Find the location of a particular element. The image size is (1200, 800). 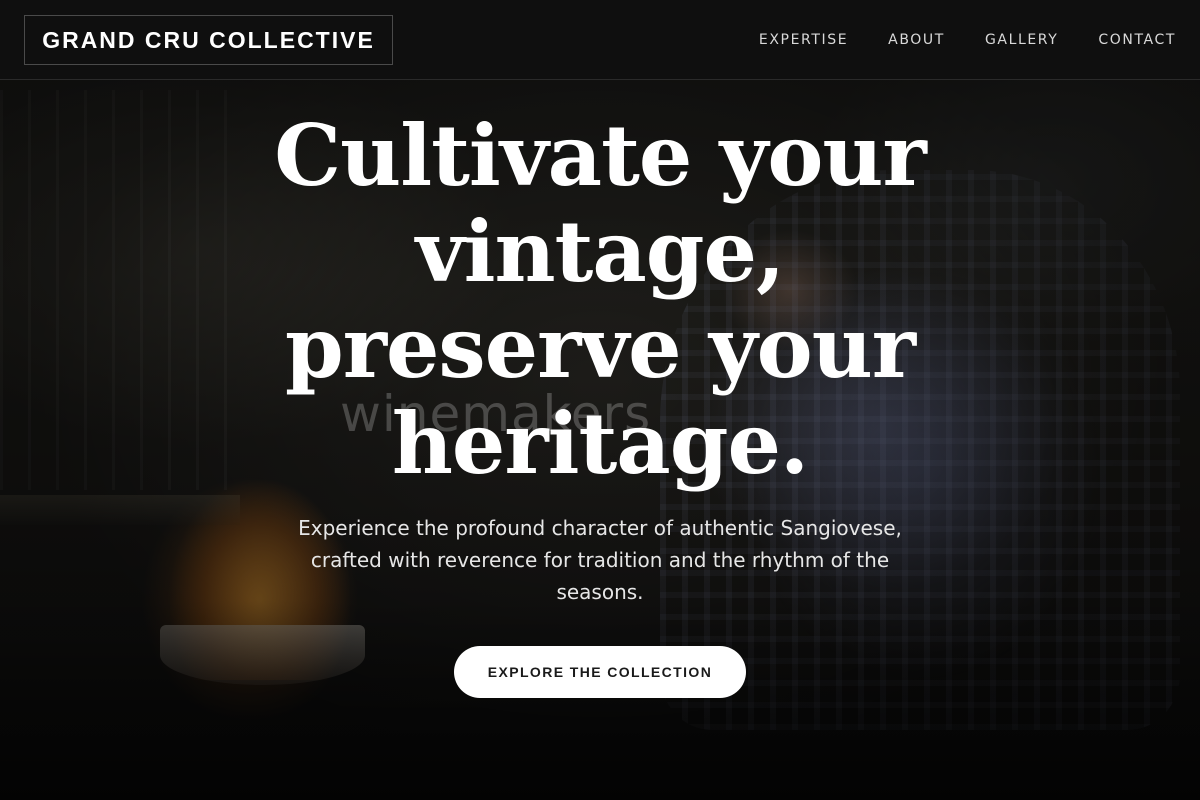

nav-link-gallery: GALLERY is located at coordinates (1021, 40).